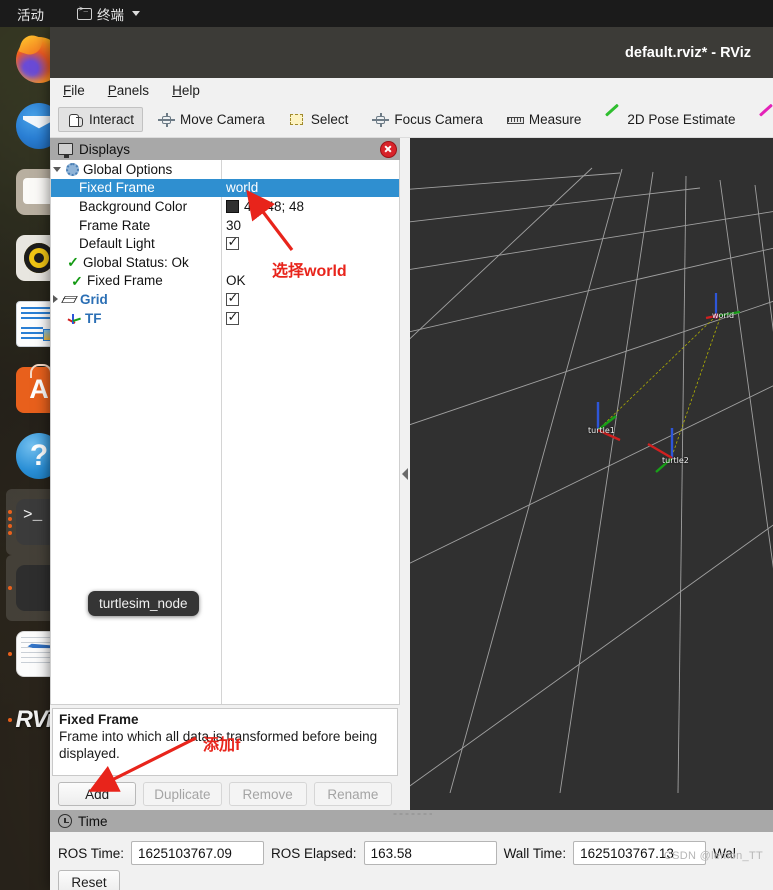 Image resolution: width=773 pixels, height=890 pixels. What do you see at coordinates (438, 119) in the screenshot?
I see `toolbar-focus-camera-label: Focus Camera` at bounding box center [438, 119].